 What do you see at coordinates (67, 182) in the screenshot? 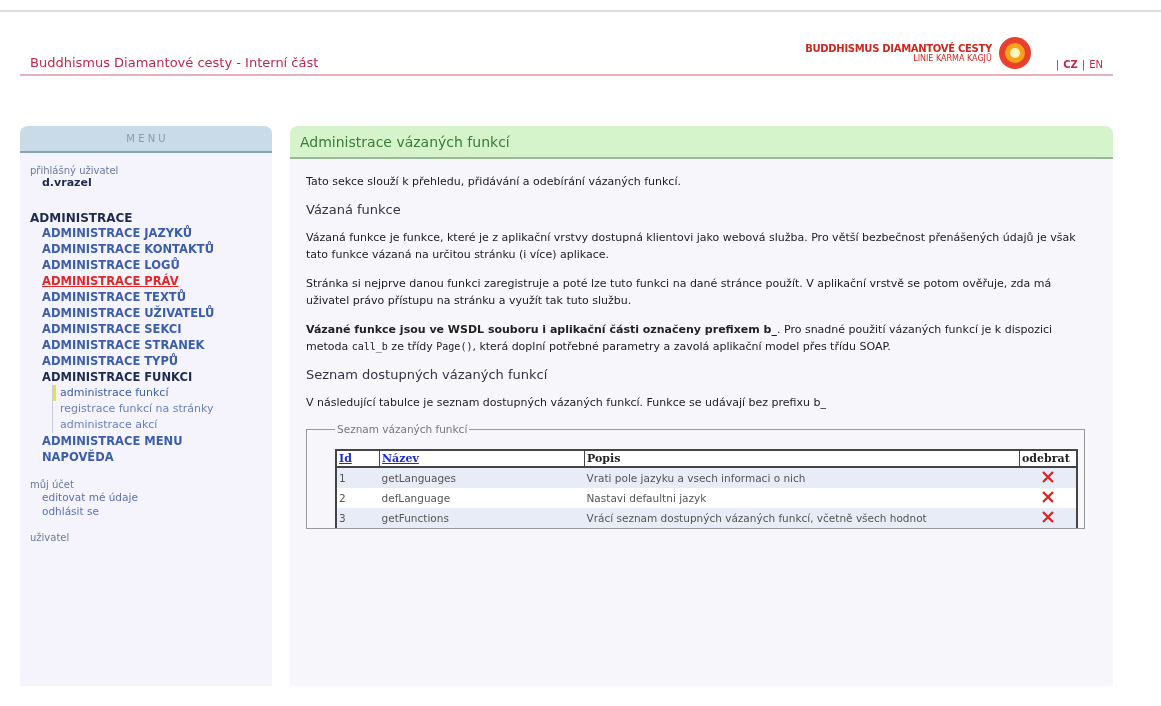
I see `username: d.vrazel` at bounding box center [67, 182].